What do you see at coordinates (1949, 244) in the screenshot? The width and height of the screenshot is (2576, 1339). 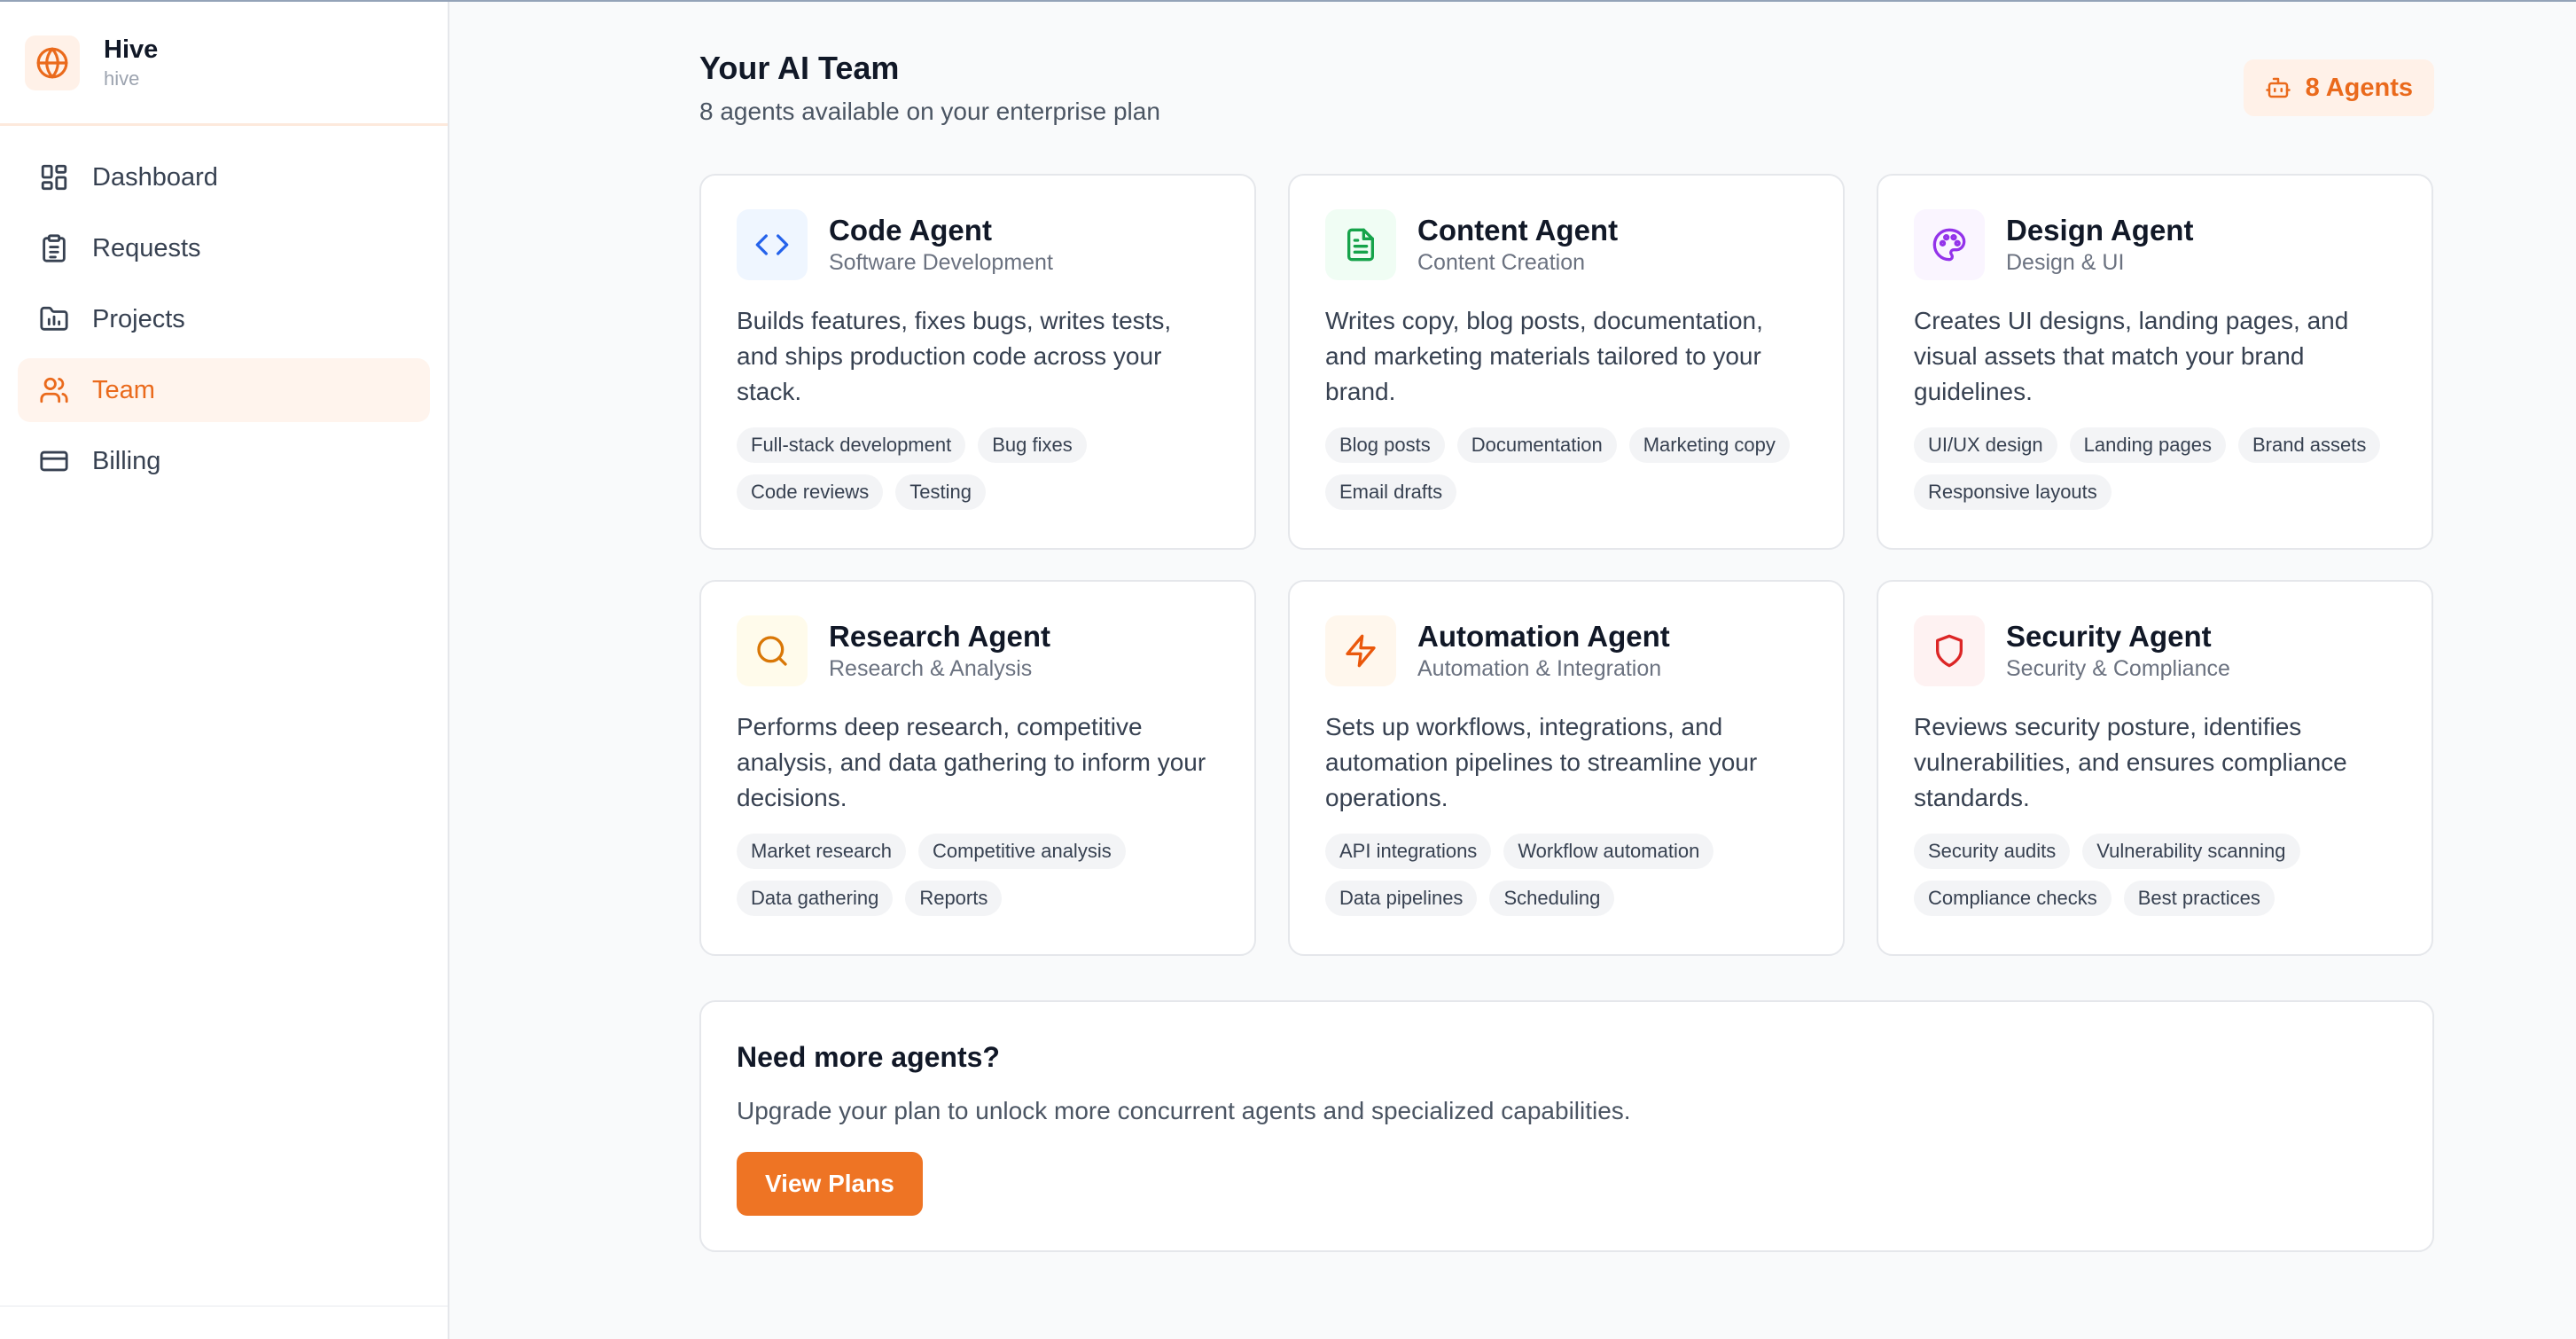 I see `palette-icon` at bounding box center [1949, 244].